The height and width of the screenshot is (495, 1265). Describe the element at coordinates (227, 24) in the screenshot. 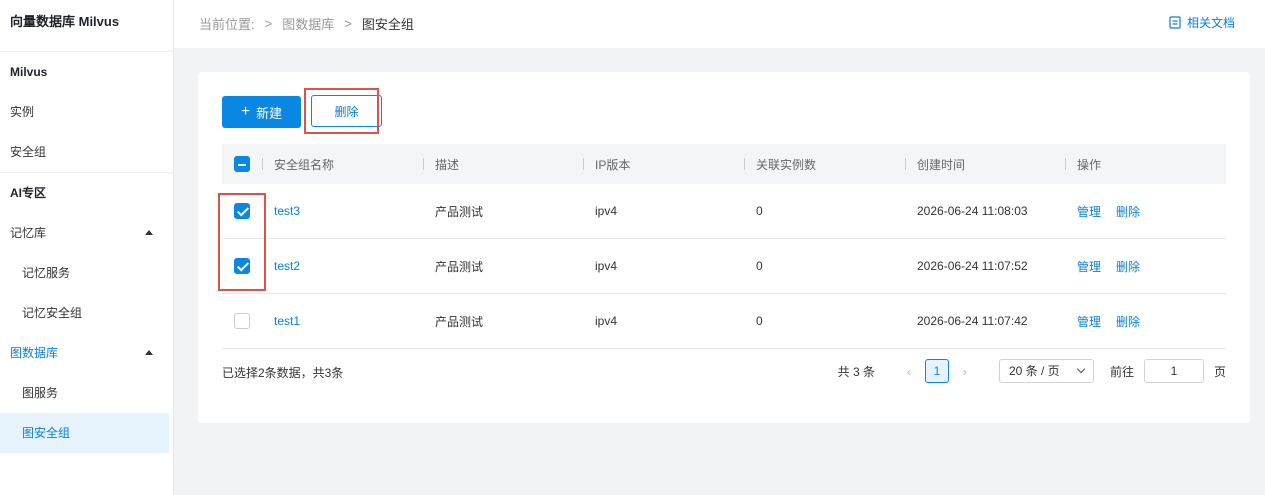

I see `breadcrumb-prefix: 当前位置:` at that location.